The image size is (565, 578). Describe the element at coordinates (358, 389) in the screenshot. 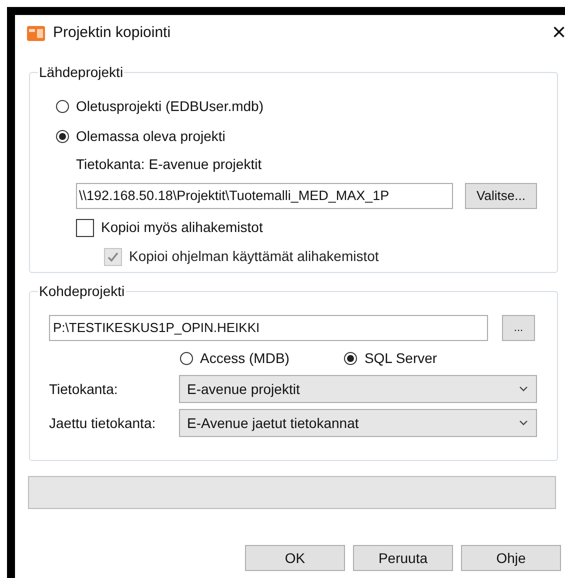

I see `dropdown: E-avenue projektit` at that location.